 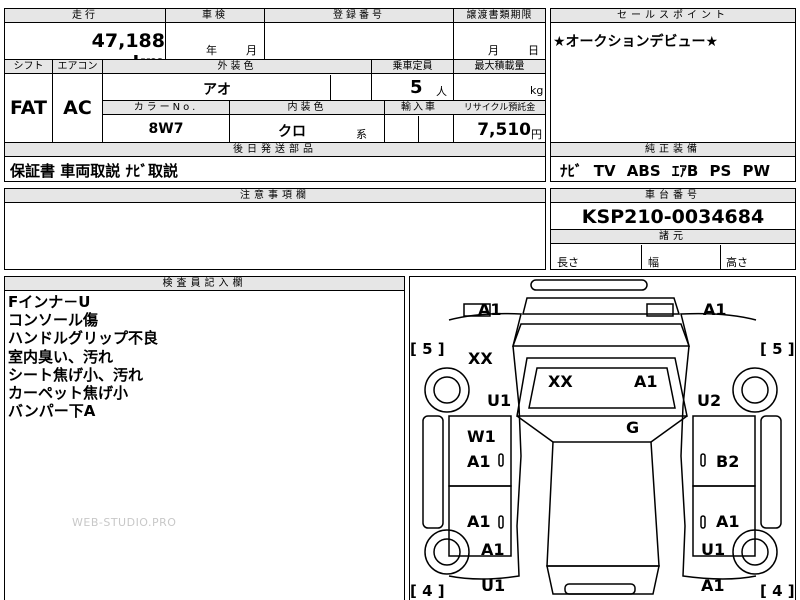 I want to click on inspector-header: 検査員記入欄, so click(x=204, y=284).